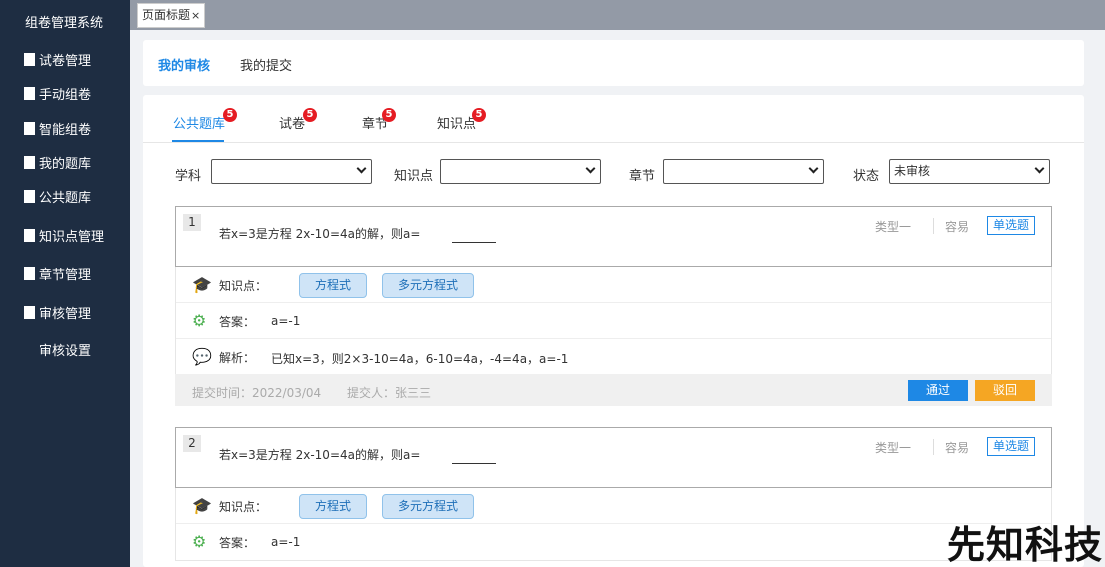  I want to click on tab-bar: 页面标题 ×, so click(617, 15).